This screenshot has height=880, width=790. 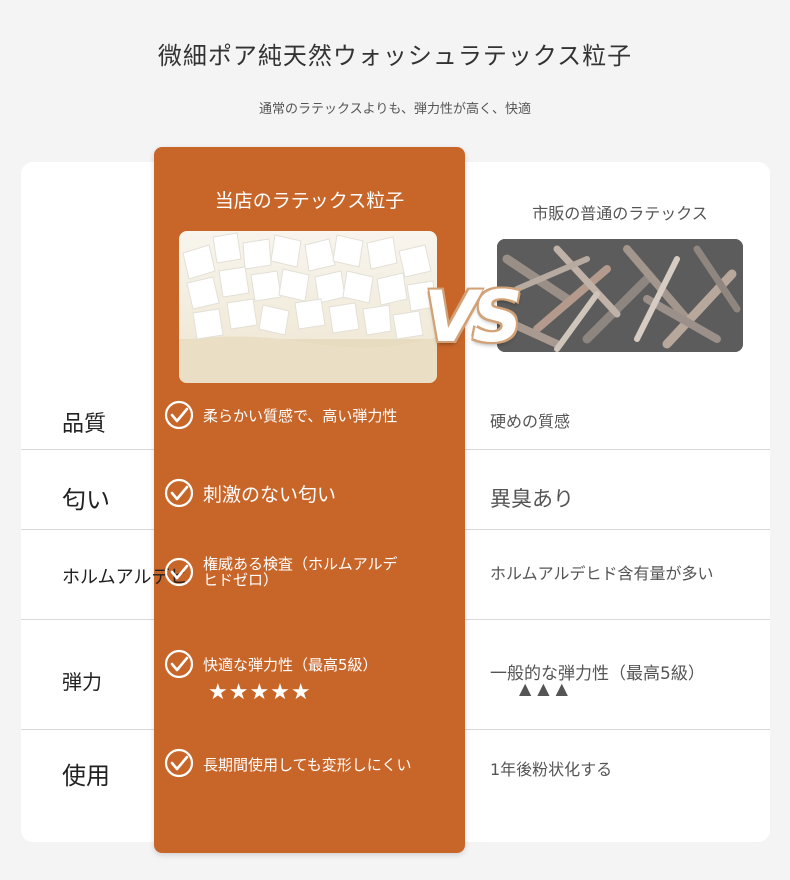 I want to click on our-formaldehyde-line1: 権威ある検査（ホルムアルデ, so click(x=300, y=564).